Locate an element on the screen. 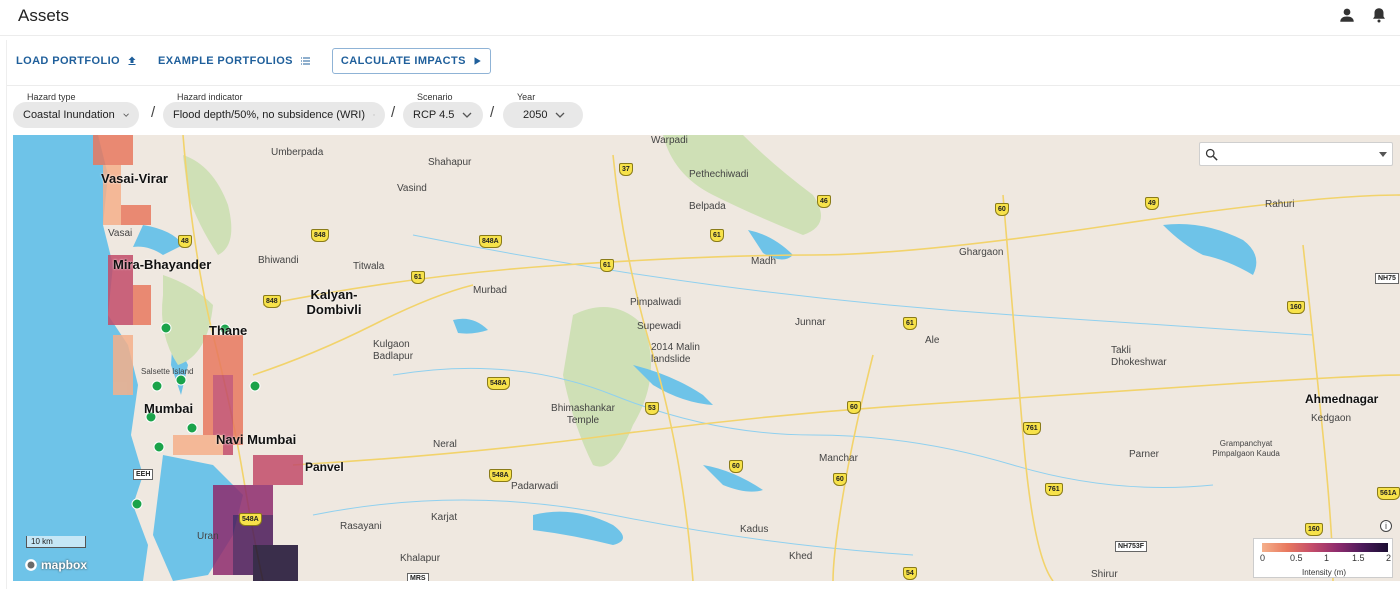  legend-tick: 1 is located at coordinates (1327, 558).